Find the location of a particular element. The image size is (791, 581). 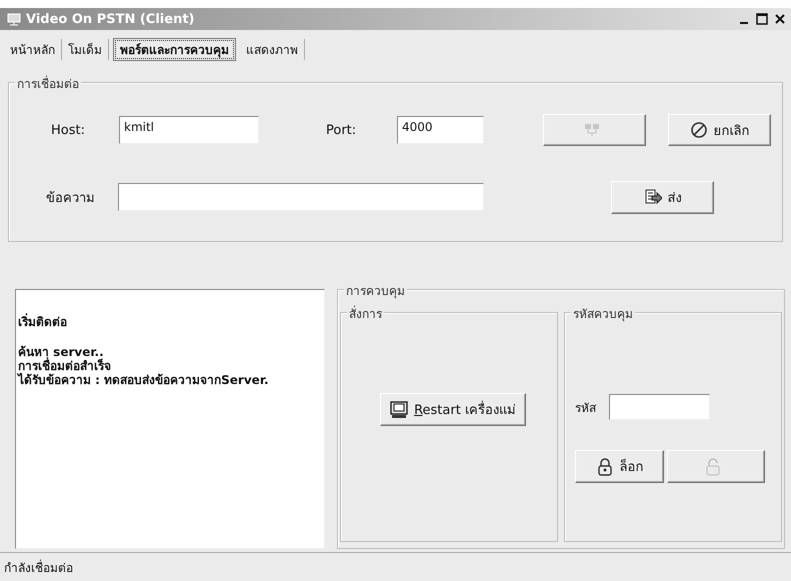

network-icon is located at coordinates (591, 130).